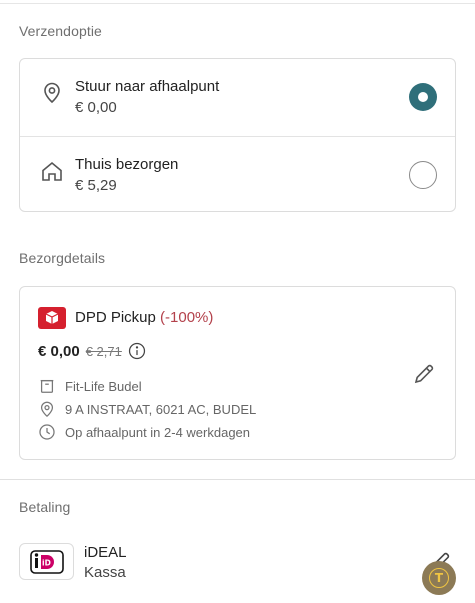 Image resolution: width=475 pixels, height=603 pixels. Describe the element at coordinates (137, 351) in the screenshot. I see `info-icon` at that location.